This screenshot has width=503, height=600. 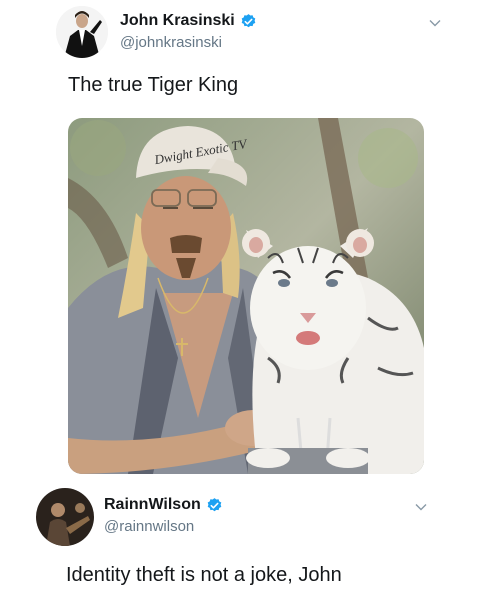 What do you see at coordinates (177, 21) in the screenshot?
I see `display-name: John Krasinski` at bounding box center [177, 21].